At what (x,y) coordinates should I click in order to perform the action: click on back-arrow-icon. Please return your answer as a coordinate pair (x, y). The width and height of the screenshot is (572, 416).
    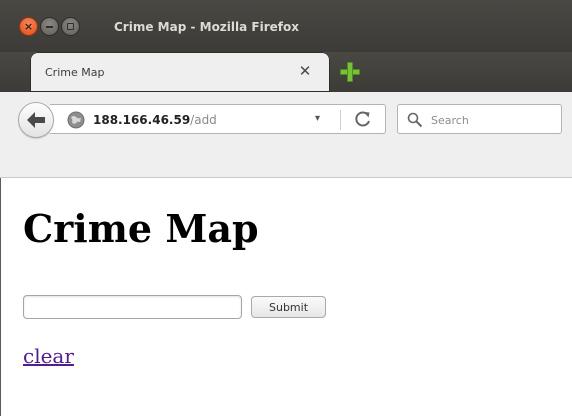
    Looking at the image, I should click on (36, 120).